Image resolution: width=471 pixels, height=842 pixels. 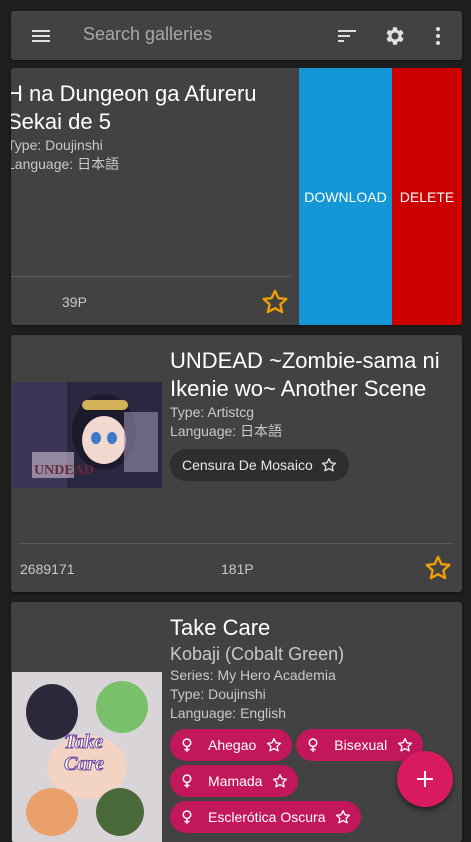 I want to click on search-input: Search galleries, so click(x=147, y=34).